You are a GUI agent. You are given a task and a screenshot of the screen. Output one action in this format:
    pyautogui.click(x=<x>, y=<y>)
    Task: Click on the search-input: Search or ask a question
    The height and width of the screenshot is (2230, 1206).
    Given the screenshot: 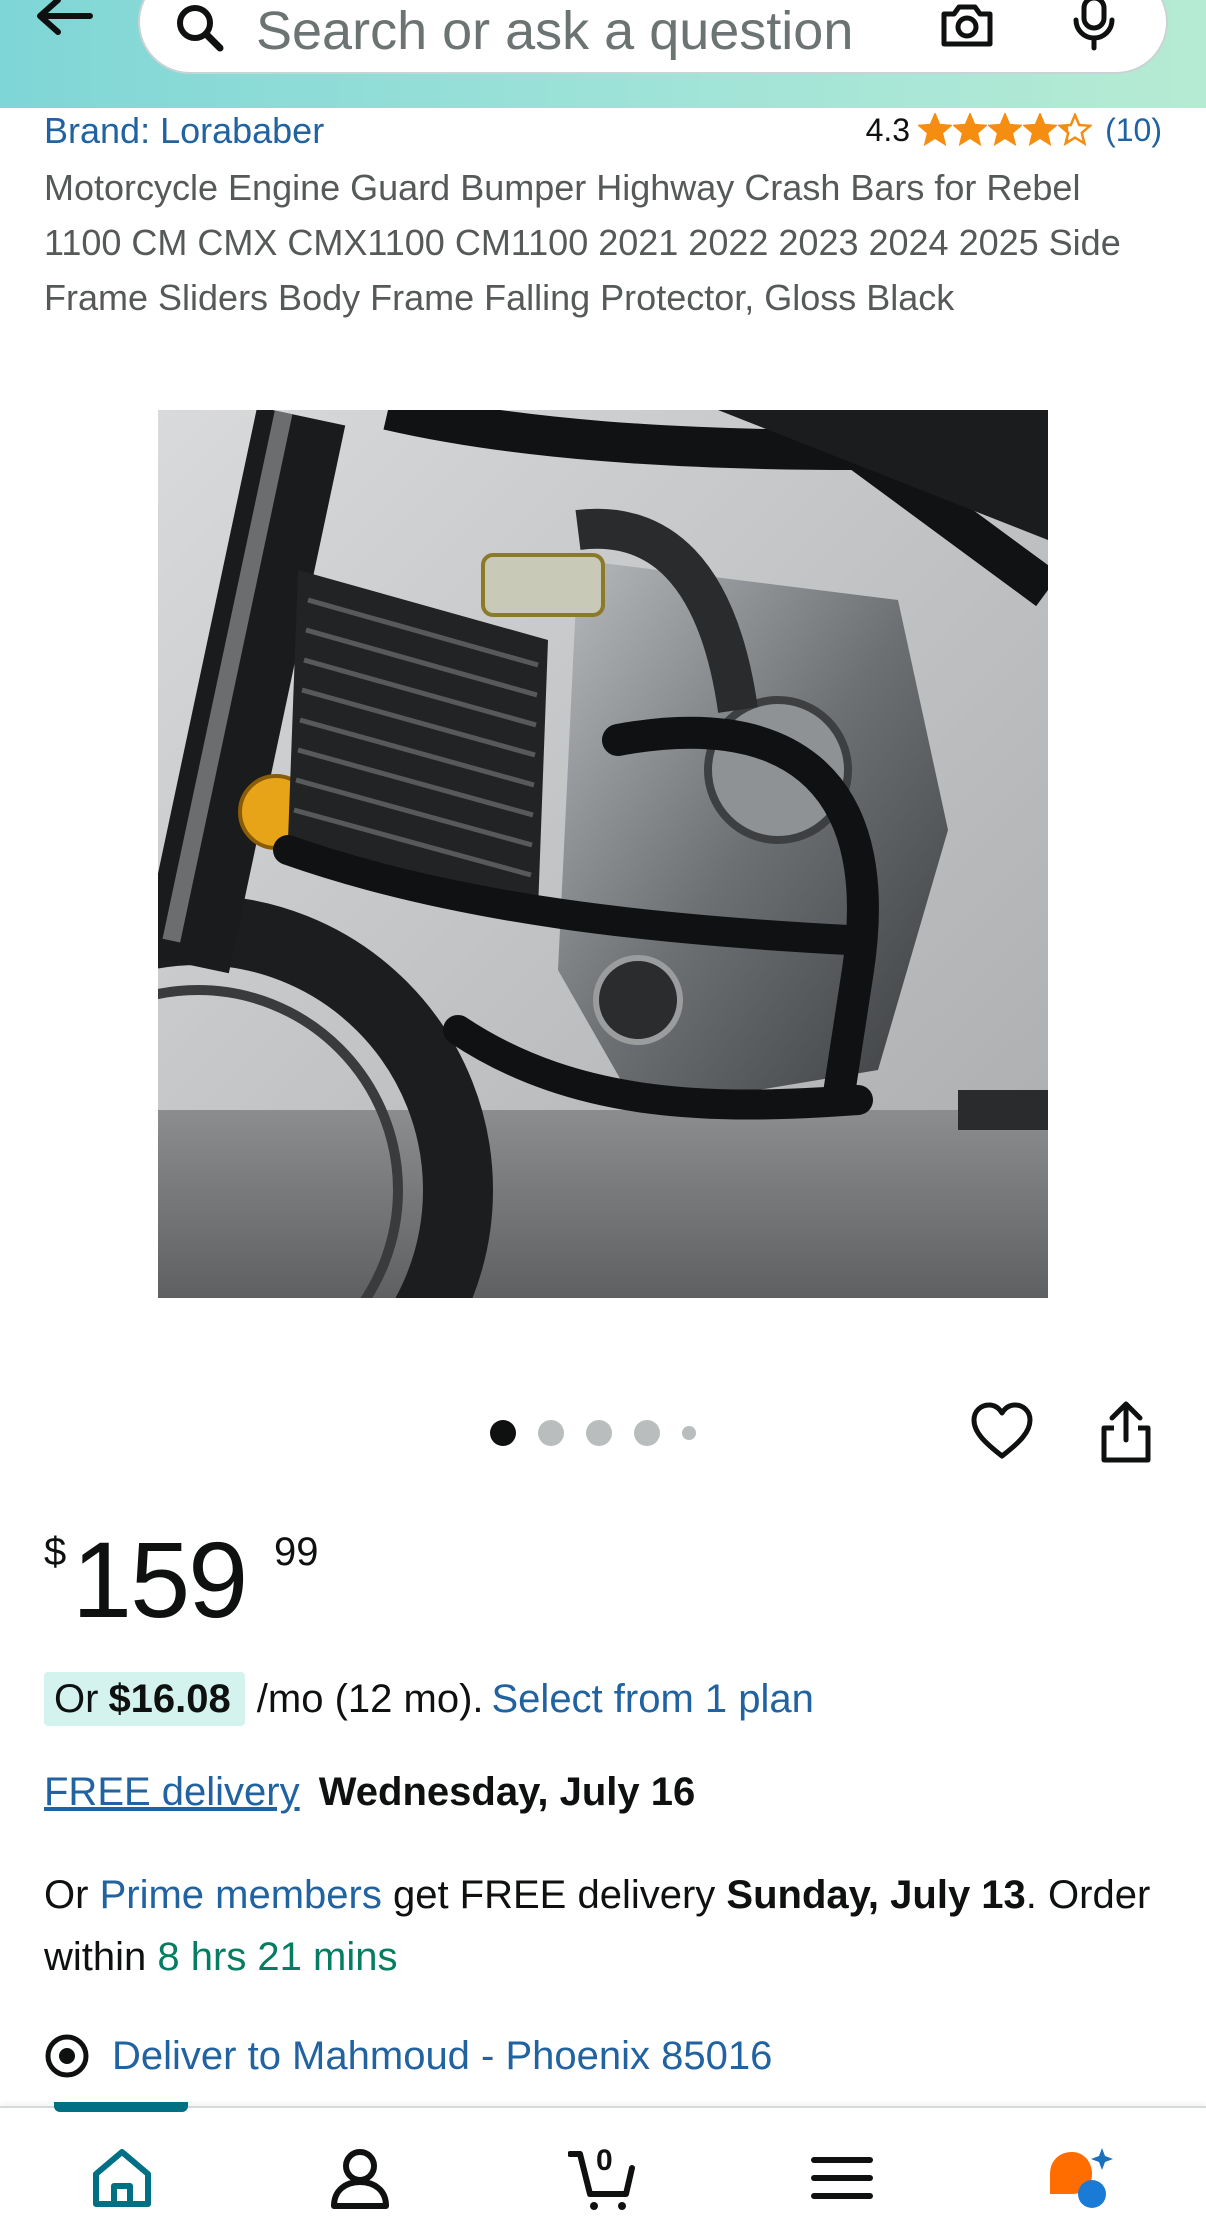 What is the action you would take?
    pyautogui.click(x=621, y=31)
    